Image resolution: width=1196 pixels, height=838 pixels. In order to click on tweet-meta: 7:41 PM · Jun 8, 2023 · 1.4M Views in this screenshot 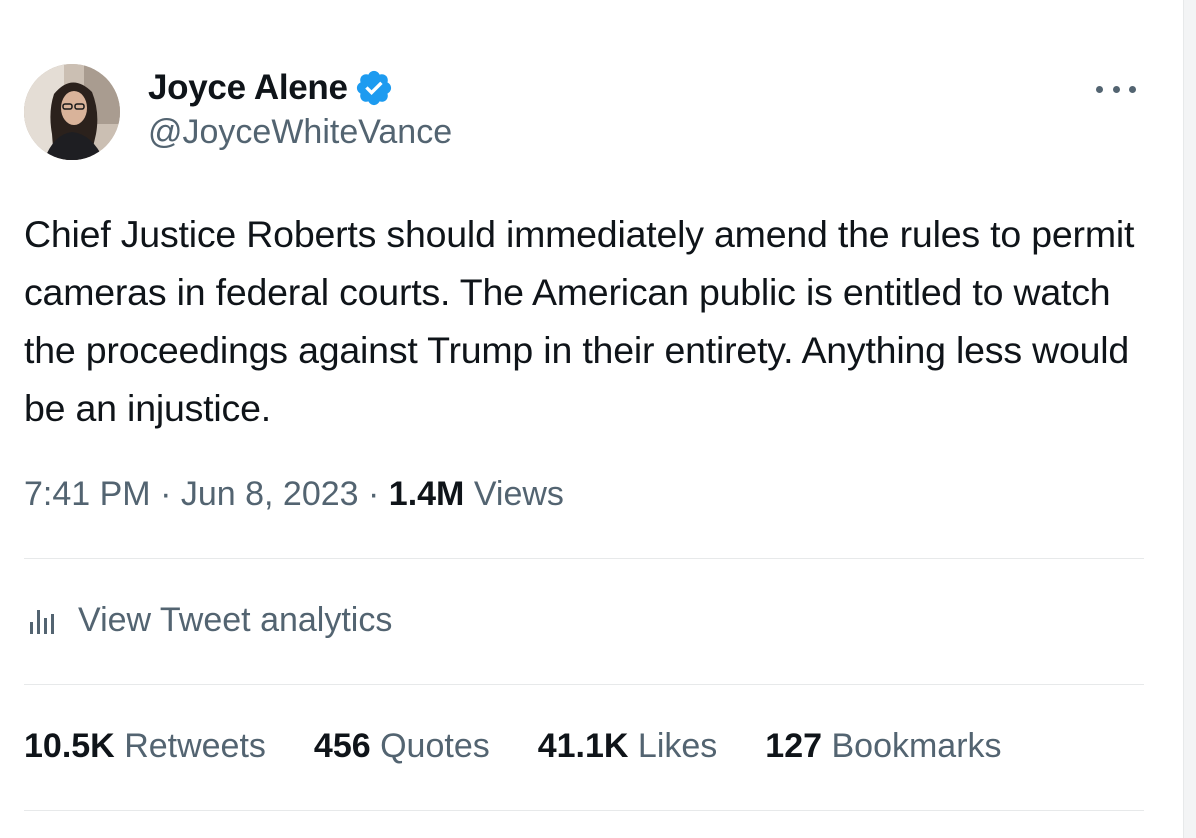, I will do `click(294, 494)`.